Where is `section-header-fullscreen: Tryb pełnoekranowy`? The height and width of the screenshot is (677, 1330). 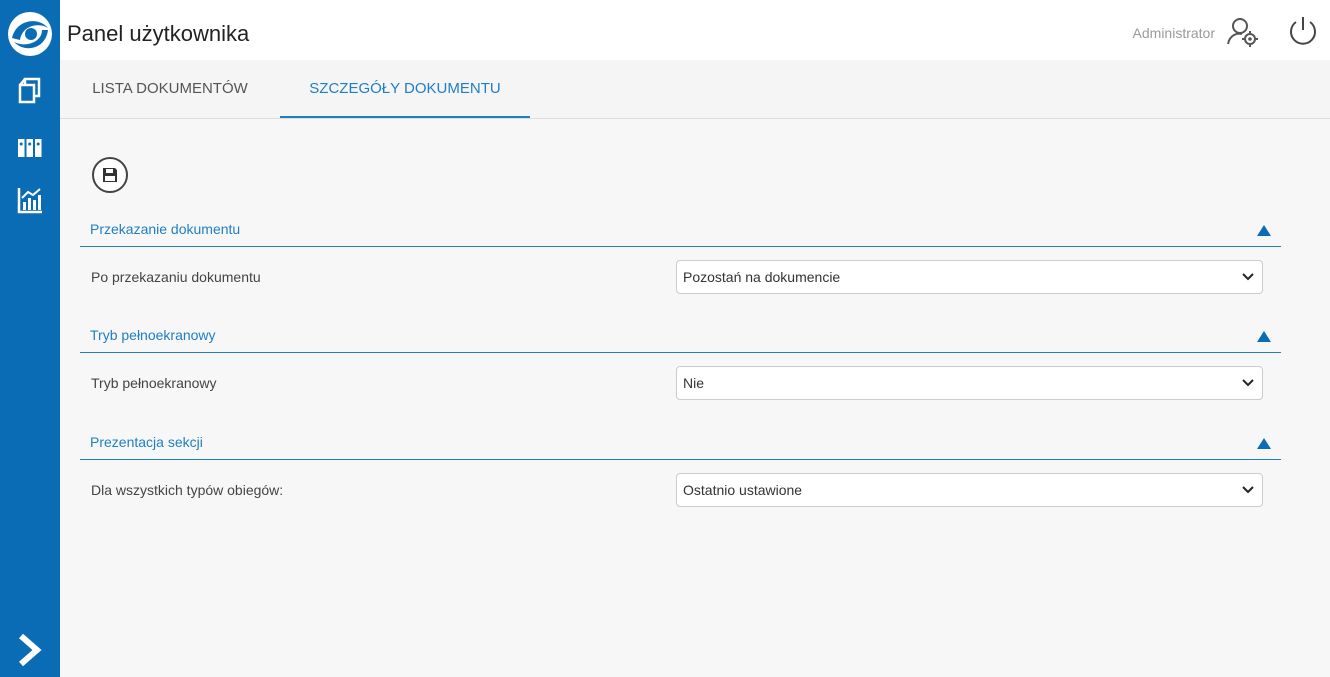 section-header-fullscreen: Tryb pełnoekranowy is located at coordinates (680, 338).